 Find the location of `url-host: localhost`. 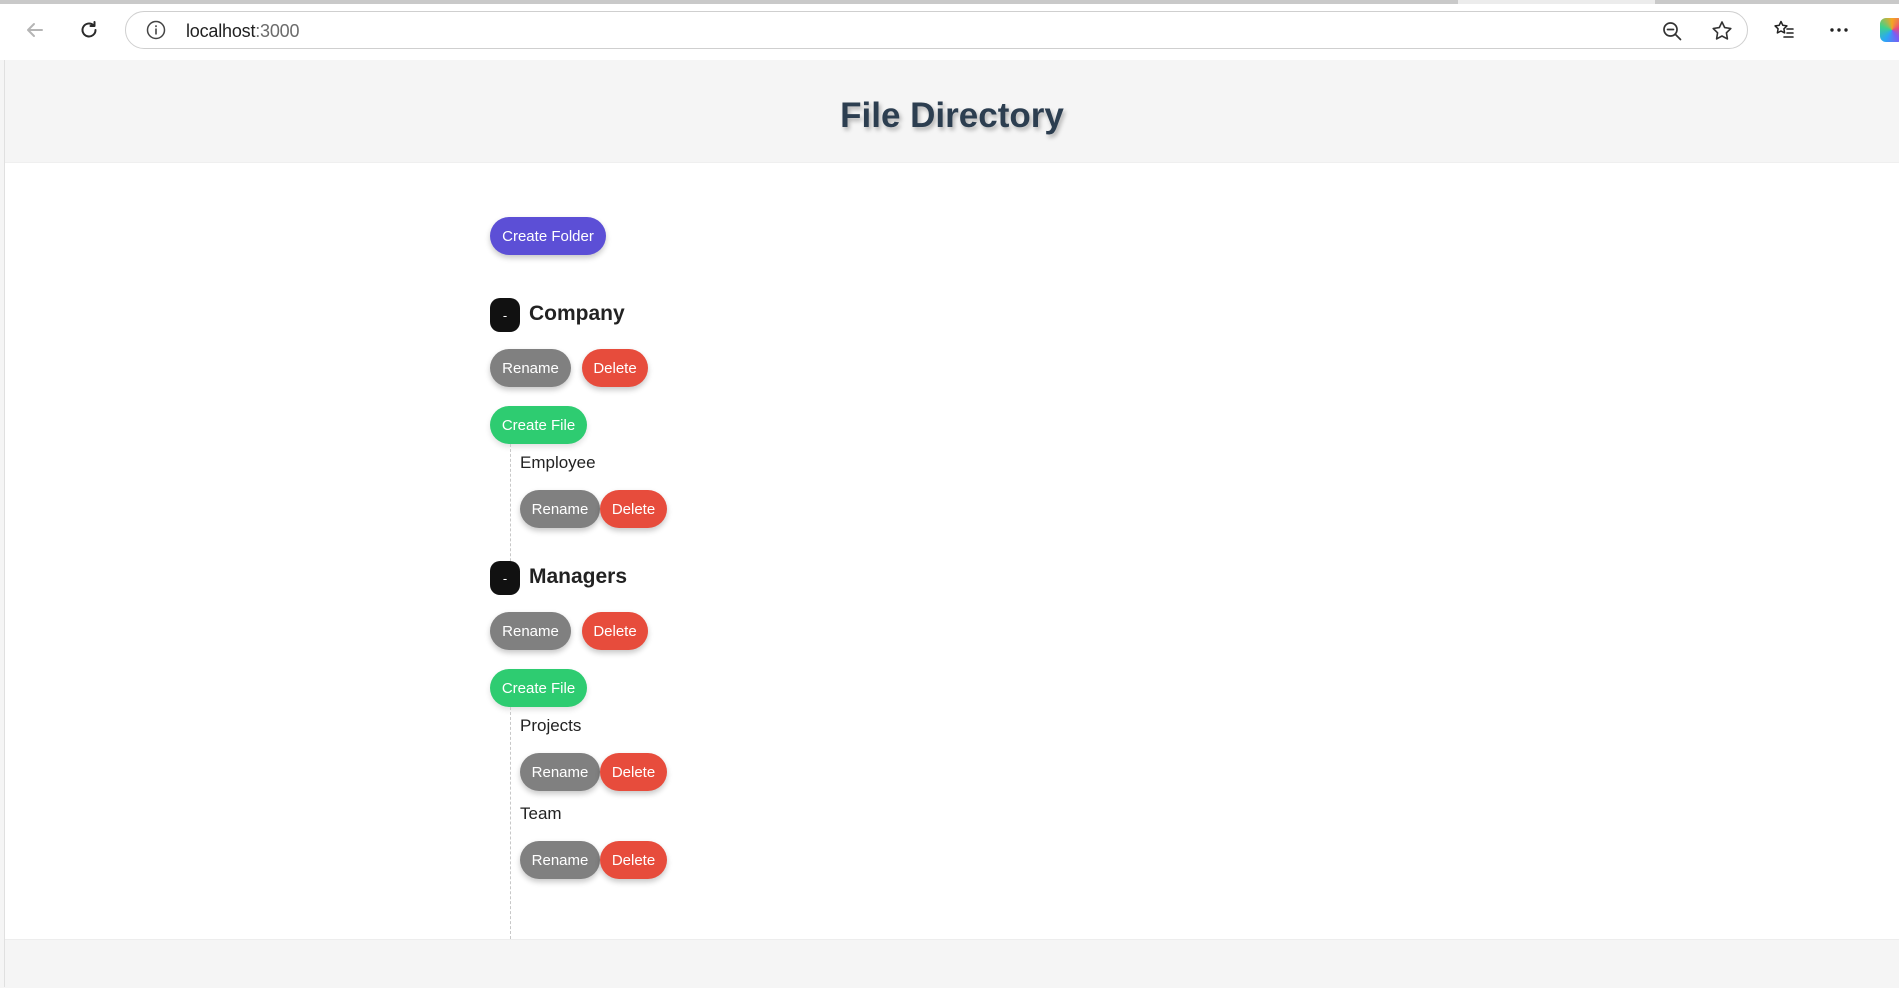

url-host: localhost is located at coordinates (221, 31).